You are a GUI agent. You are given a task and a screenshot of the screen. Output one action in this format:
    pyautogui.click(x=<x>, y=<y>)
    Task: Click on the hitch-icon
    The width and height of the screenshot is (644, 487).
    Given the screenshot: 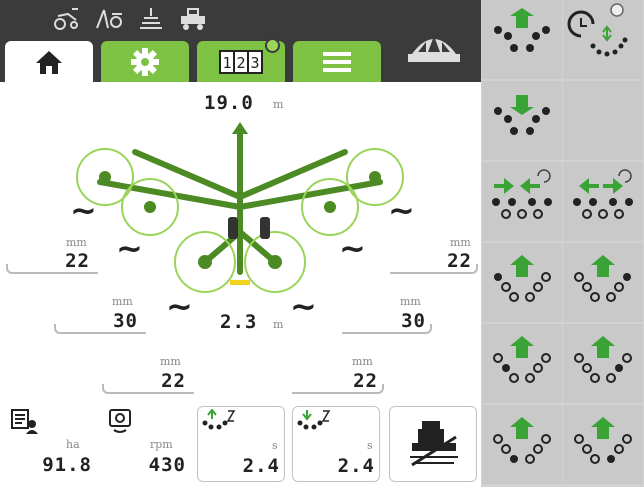 What is the action you would take?
    pyautogui.click(x=193, y=19)
    